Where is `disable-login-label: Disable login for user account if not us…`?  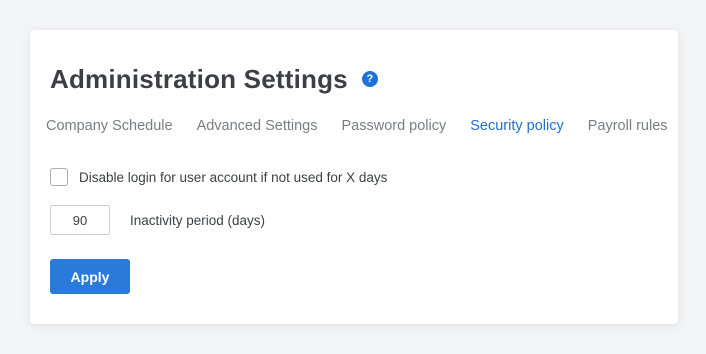
disable-login-label: Disable login for user account if not us… is located at coordinates (233, 177).